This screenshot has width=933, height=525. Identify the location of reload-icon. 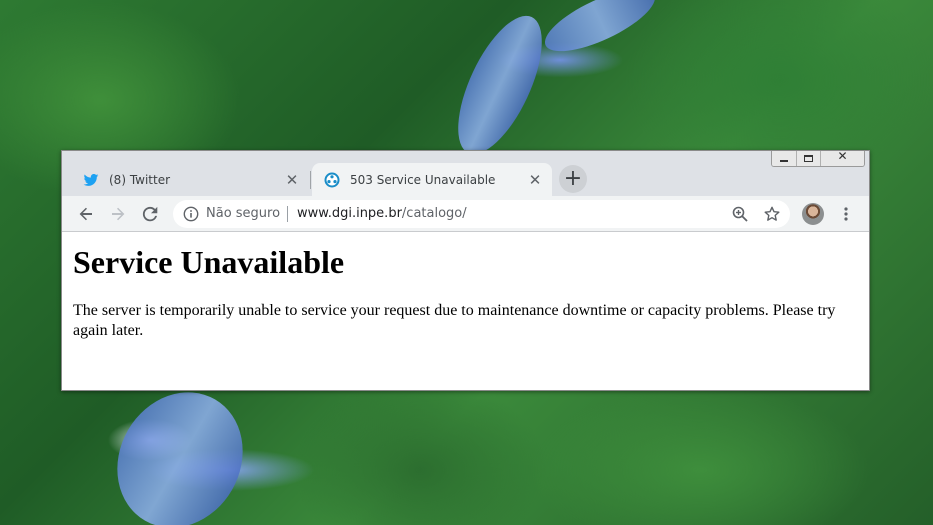
(150, 214).